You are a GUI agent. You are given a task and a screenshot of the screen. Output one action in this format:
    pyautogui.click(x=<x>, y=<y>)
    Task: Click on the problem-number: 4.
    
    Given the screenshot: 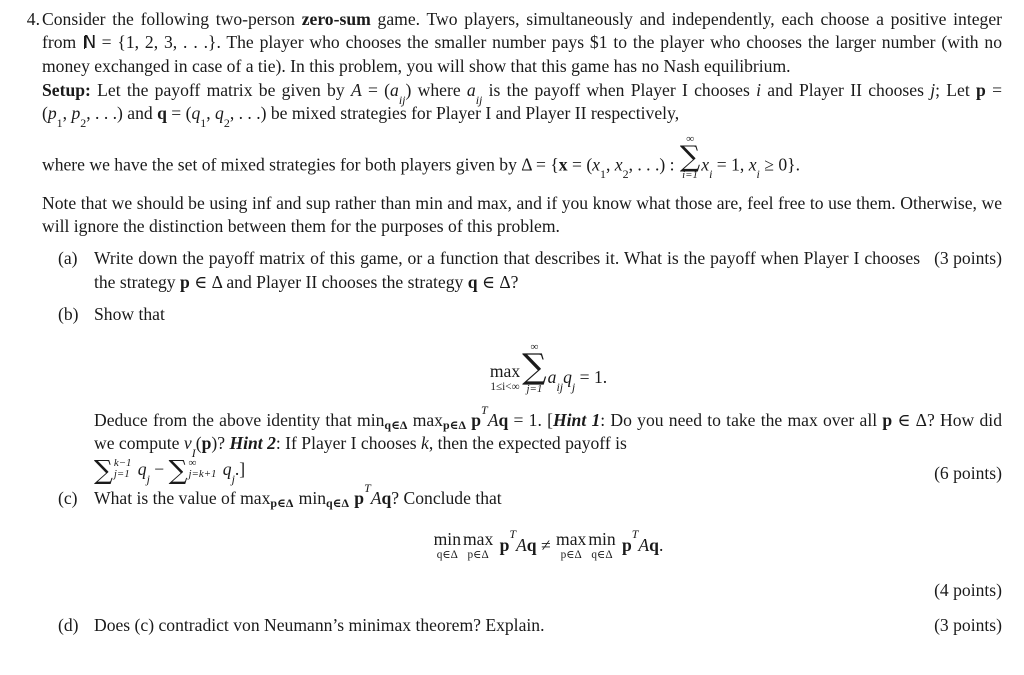 What is the action you would take?
    pyautogui.click(x=33, y=19)
    